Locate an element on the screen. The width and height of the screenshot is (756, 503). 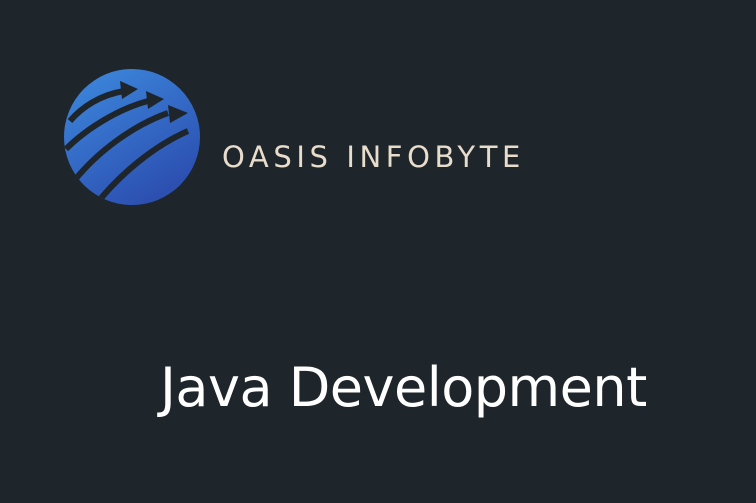
brand-name: OASIS INFOBYTE is located at coordinates (373, 157).